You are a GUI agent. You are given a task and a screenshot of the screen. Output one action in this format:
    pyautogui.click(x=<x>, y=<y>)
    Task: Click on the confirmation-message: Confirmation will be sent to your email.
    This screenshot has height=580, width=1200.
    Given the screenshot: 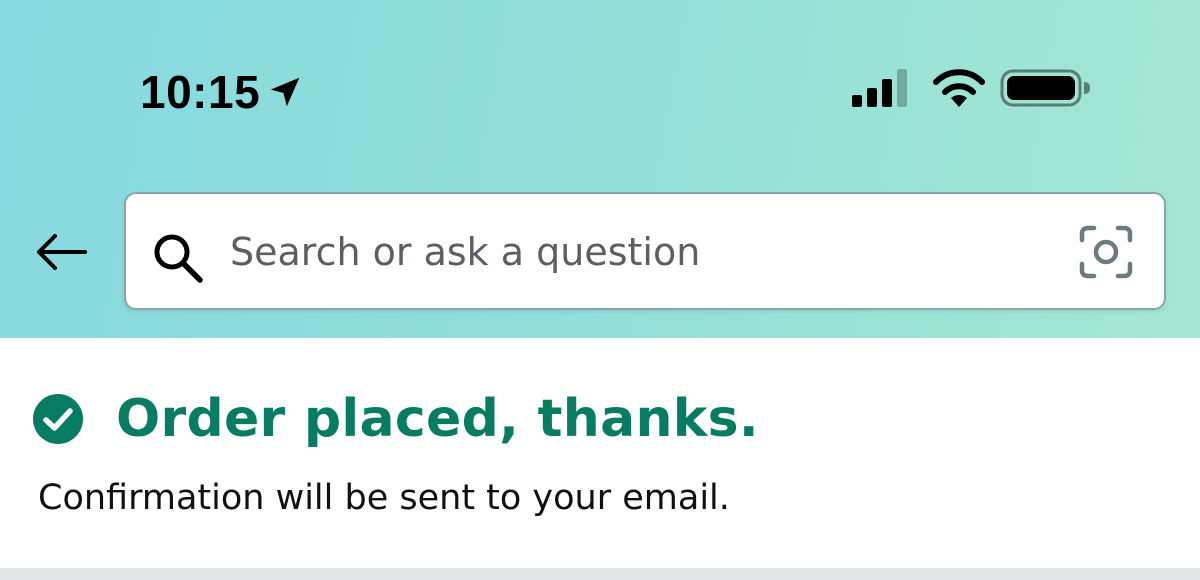 What is the action you would take?
    pyautogui.click(x=384, y=498)
    